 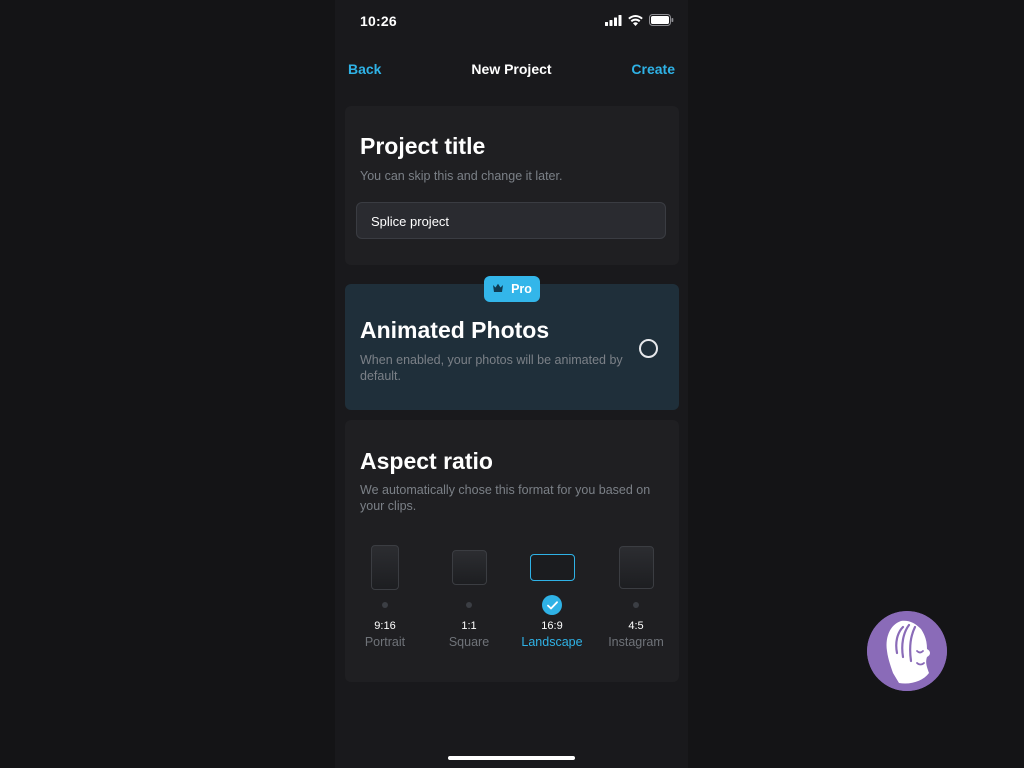 What do you see at coordinates (511, 758) in the screenshot?
I see `home-indicator` at bounding box center [511, 758].